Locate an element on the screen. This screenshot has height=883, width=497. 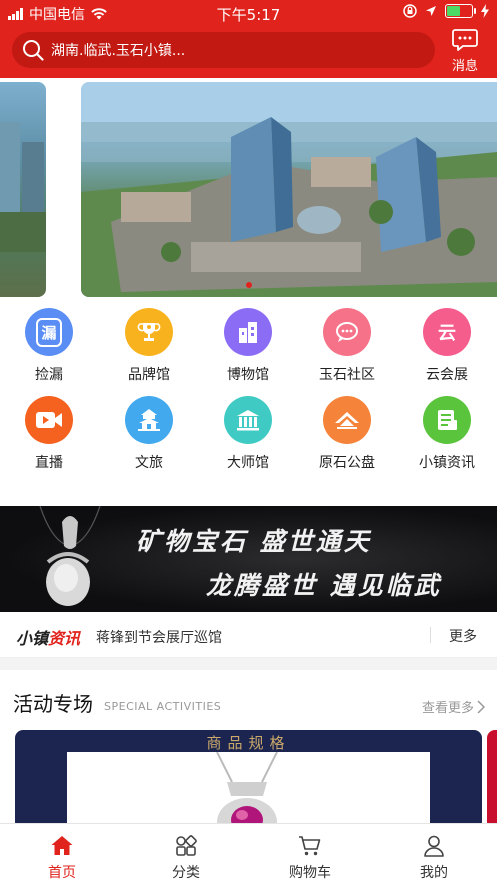
app-header: 中国电信 下午5:17 湖南.临武.玉石小镇... 消息 is located at coordinates (248, 39).